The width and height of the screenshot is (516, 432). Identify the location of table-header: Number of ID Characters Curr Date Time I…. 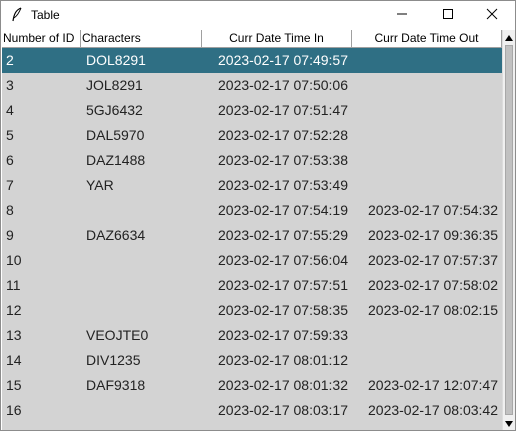
(252, 39).